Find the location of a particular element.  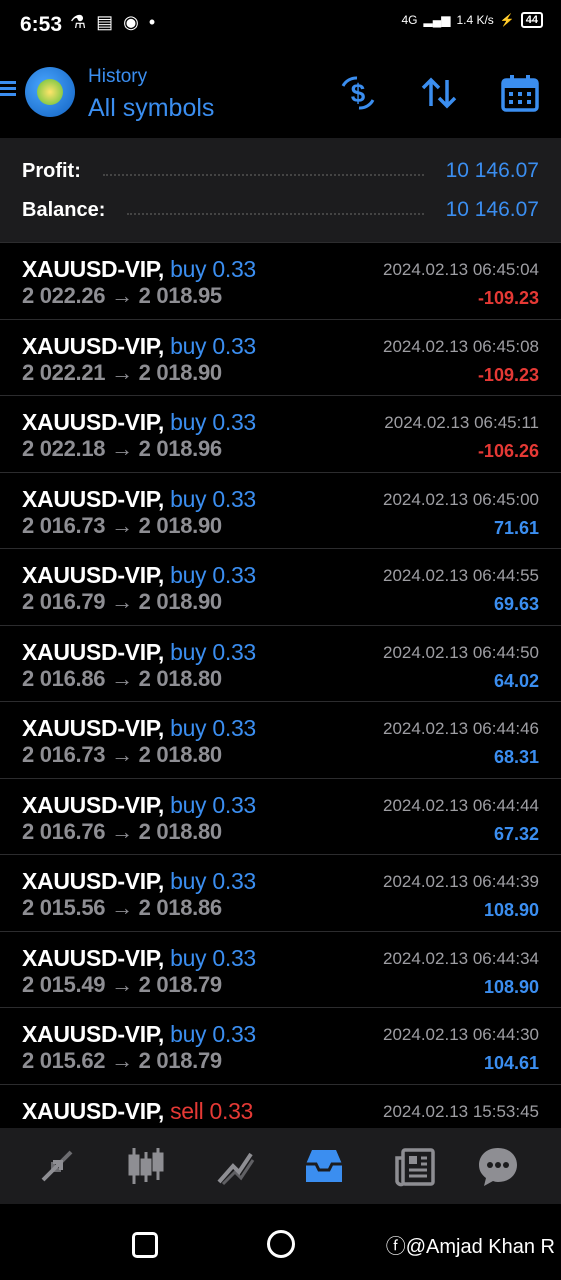

close-price: 2 018.90 is located at coordinates (180, 372).